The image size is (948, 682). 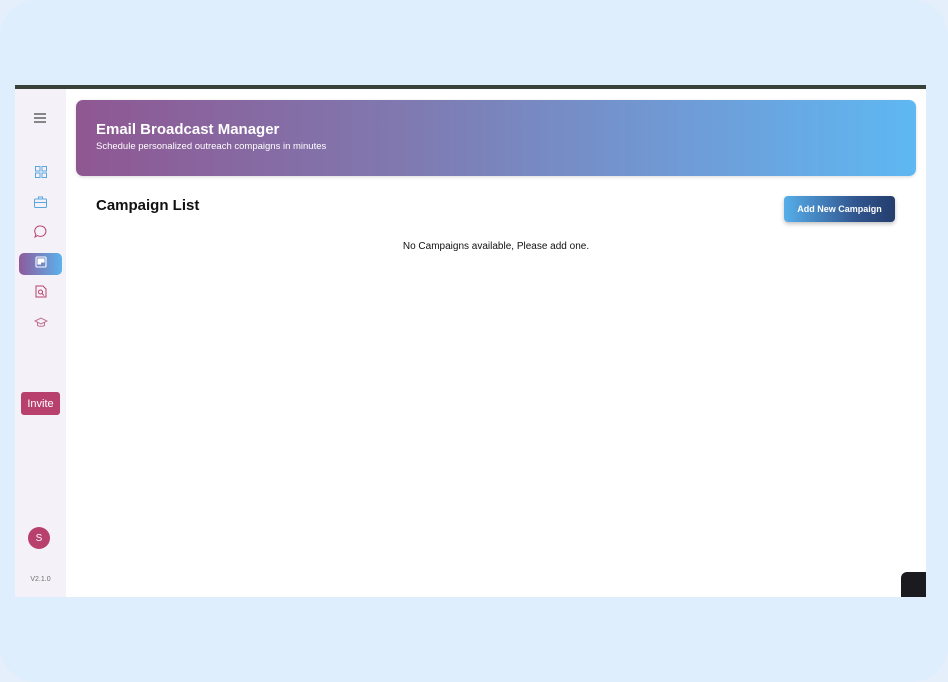 I want to click on dashboard-grid-icon, so click(x=40, y=174).